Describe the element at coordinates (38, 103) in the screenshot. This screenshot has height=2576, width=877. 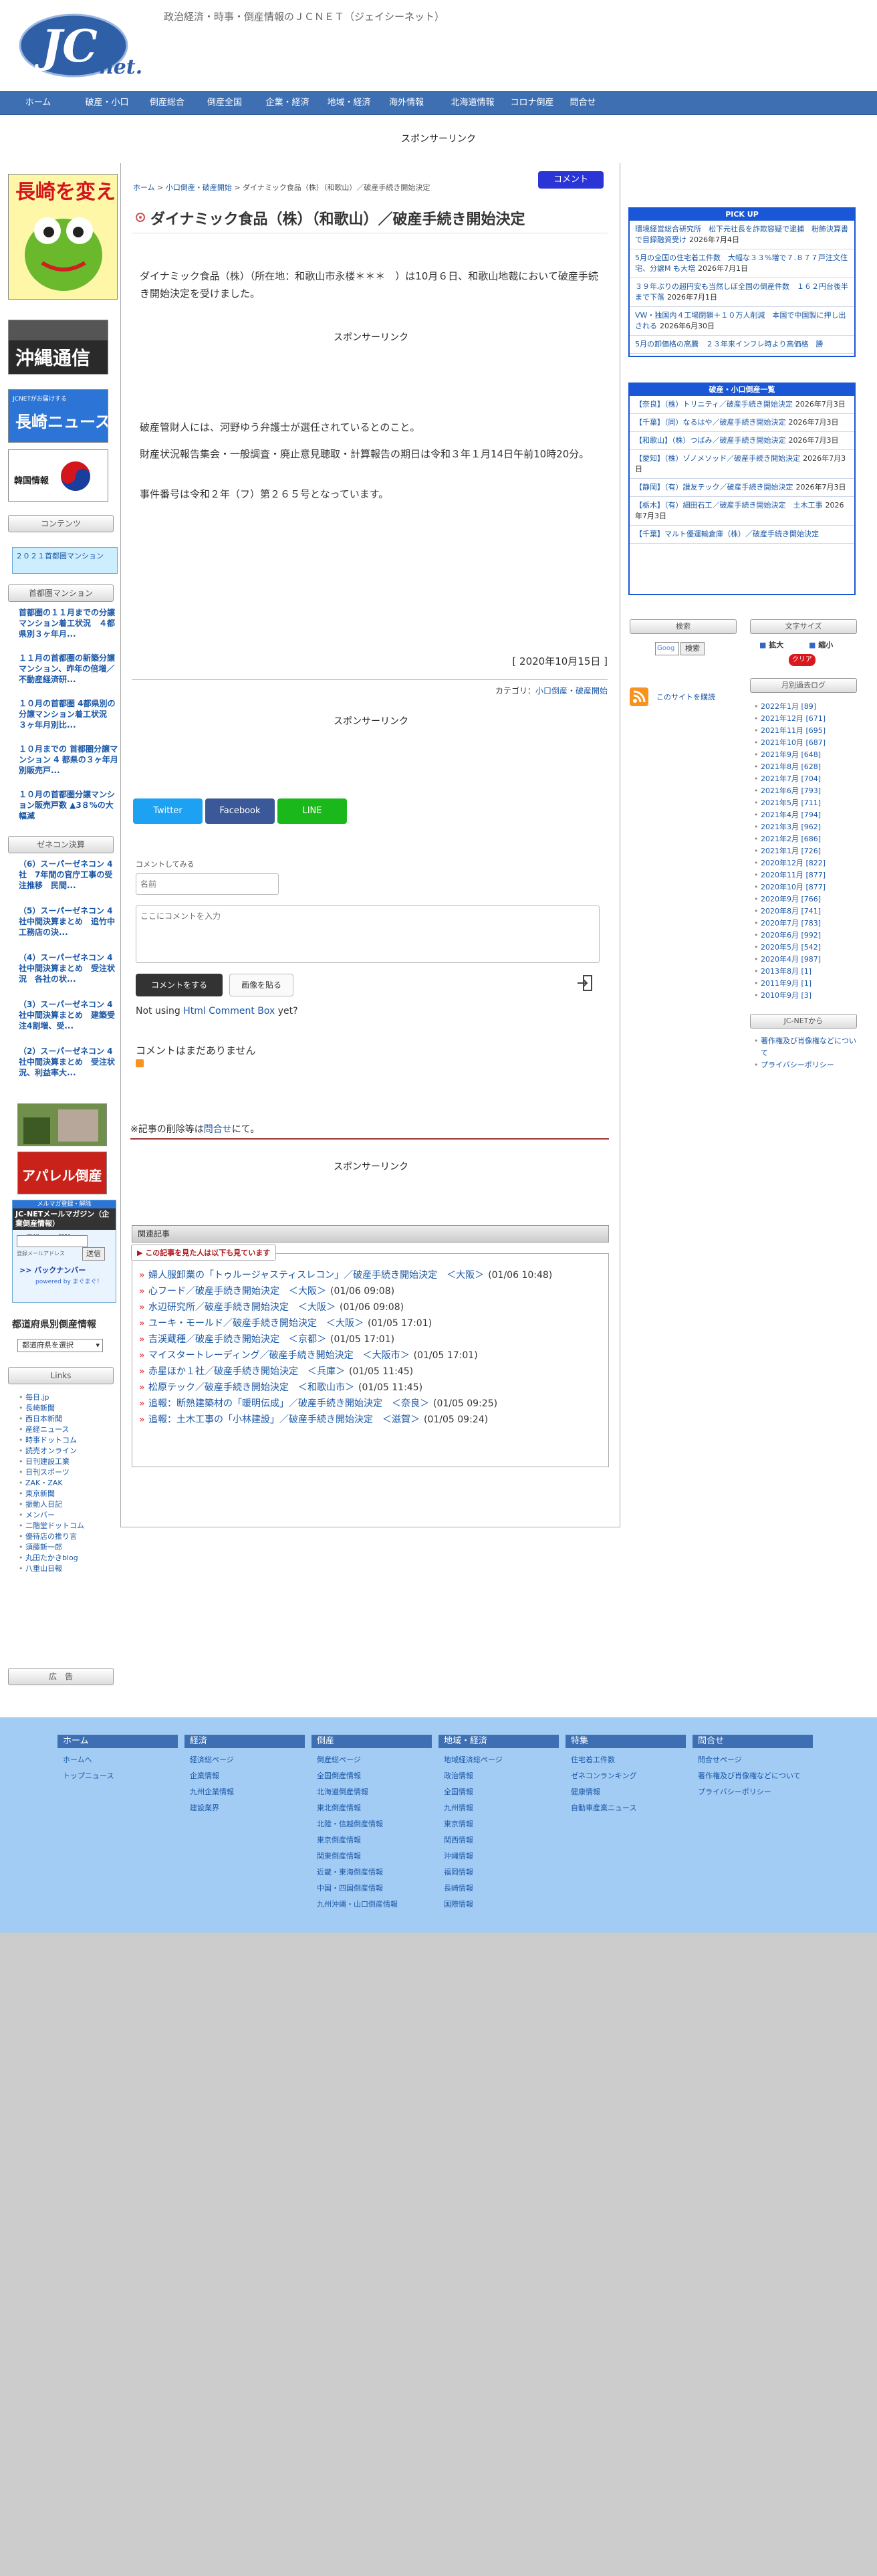
I see `nav-home: ホーム` at that location.